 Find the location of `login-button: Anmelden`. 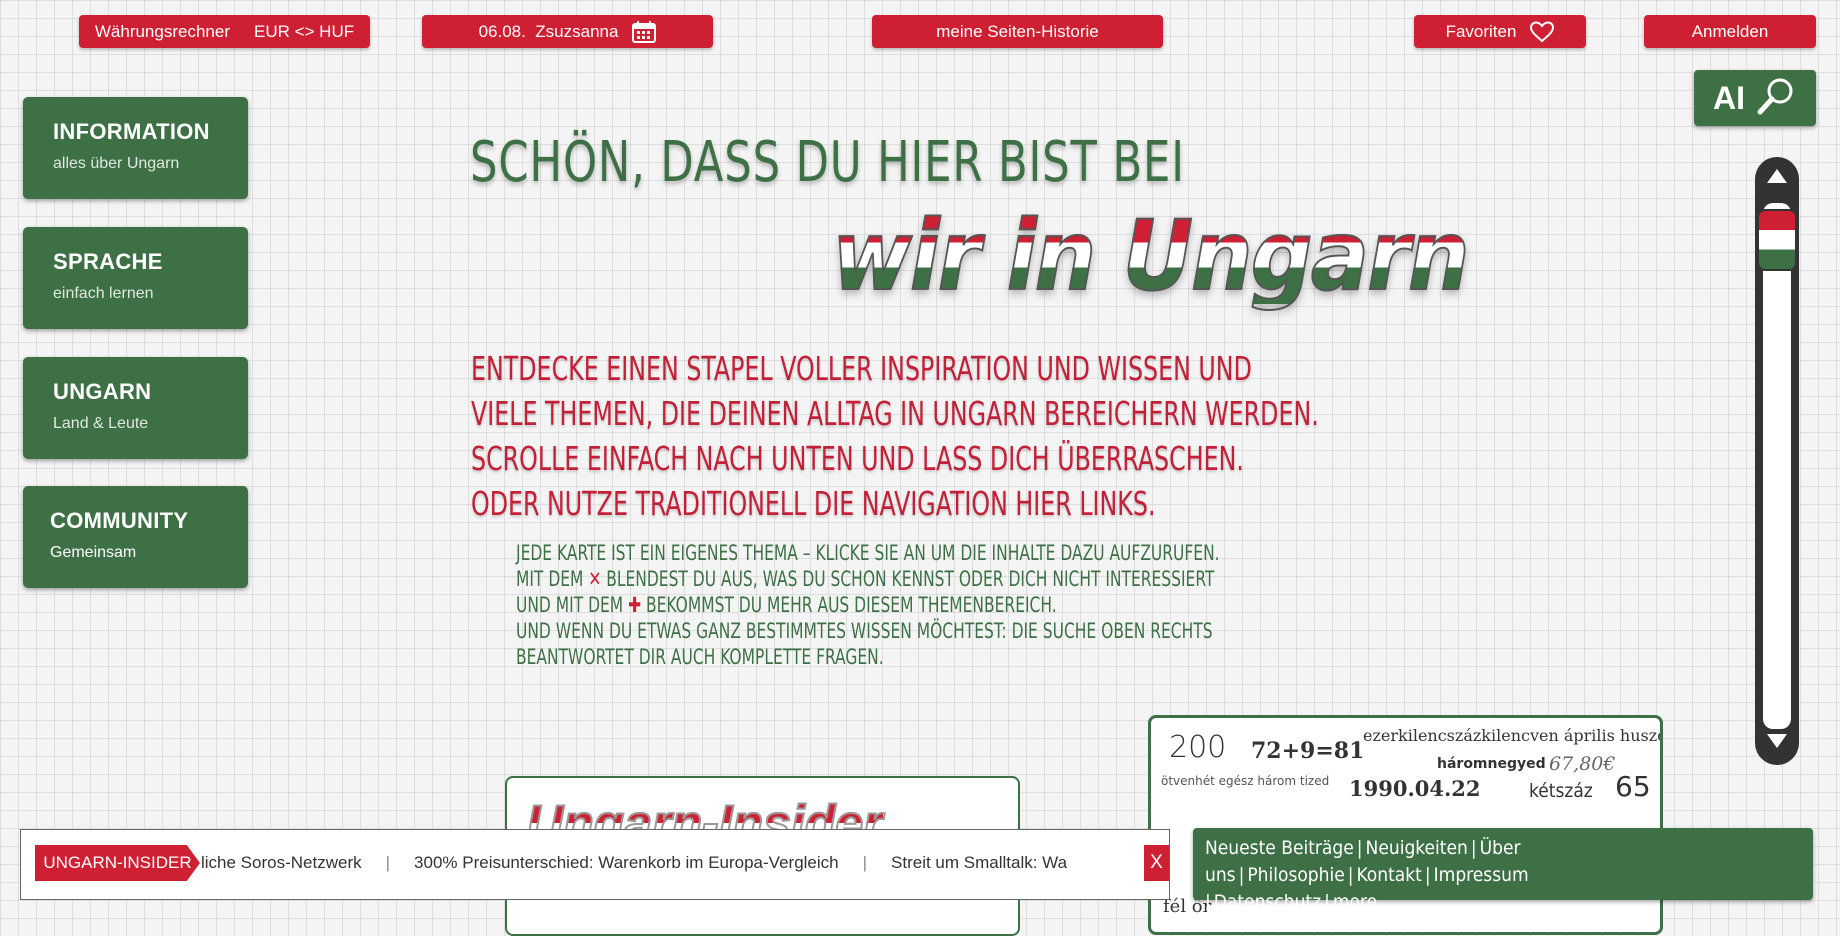

login-button: Anmelden is located at coordinates (1730, 31).